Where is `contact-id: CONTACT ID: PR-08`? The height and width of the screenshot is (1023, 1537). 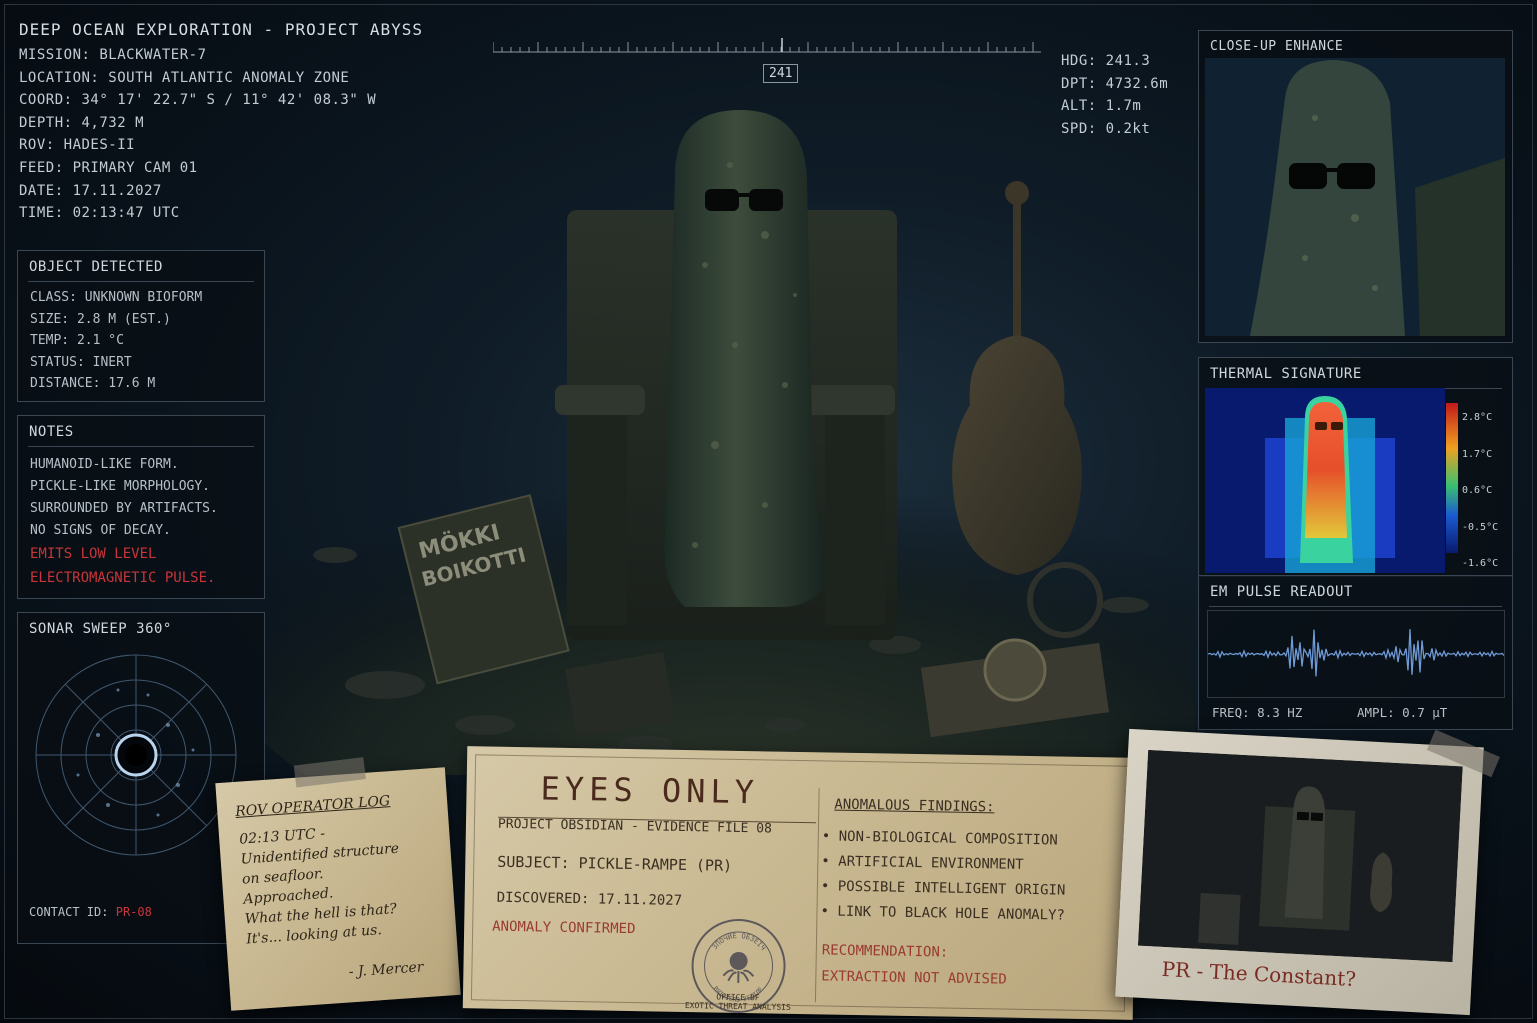
contact-id: CONTACT ID: PR-08 is located at coordinates (90, 912).